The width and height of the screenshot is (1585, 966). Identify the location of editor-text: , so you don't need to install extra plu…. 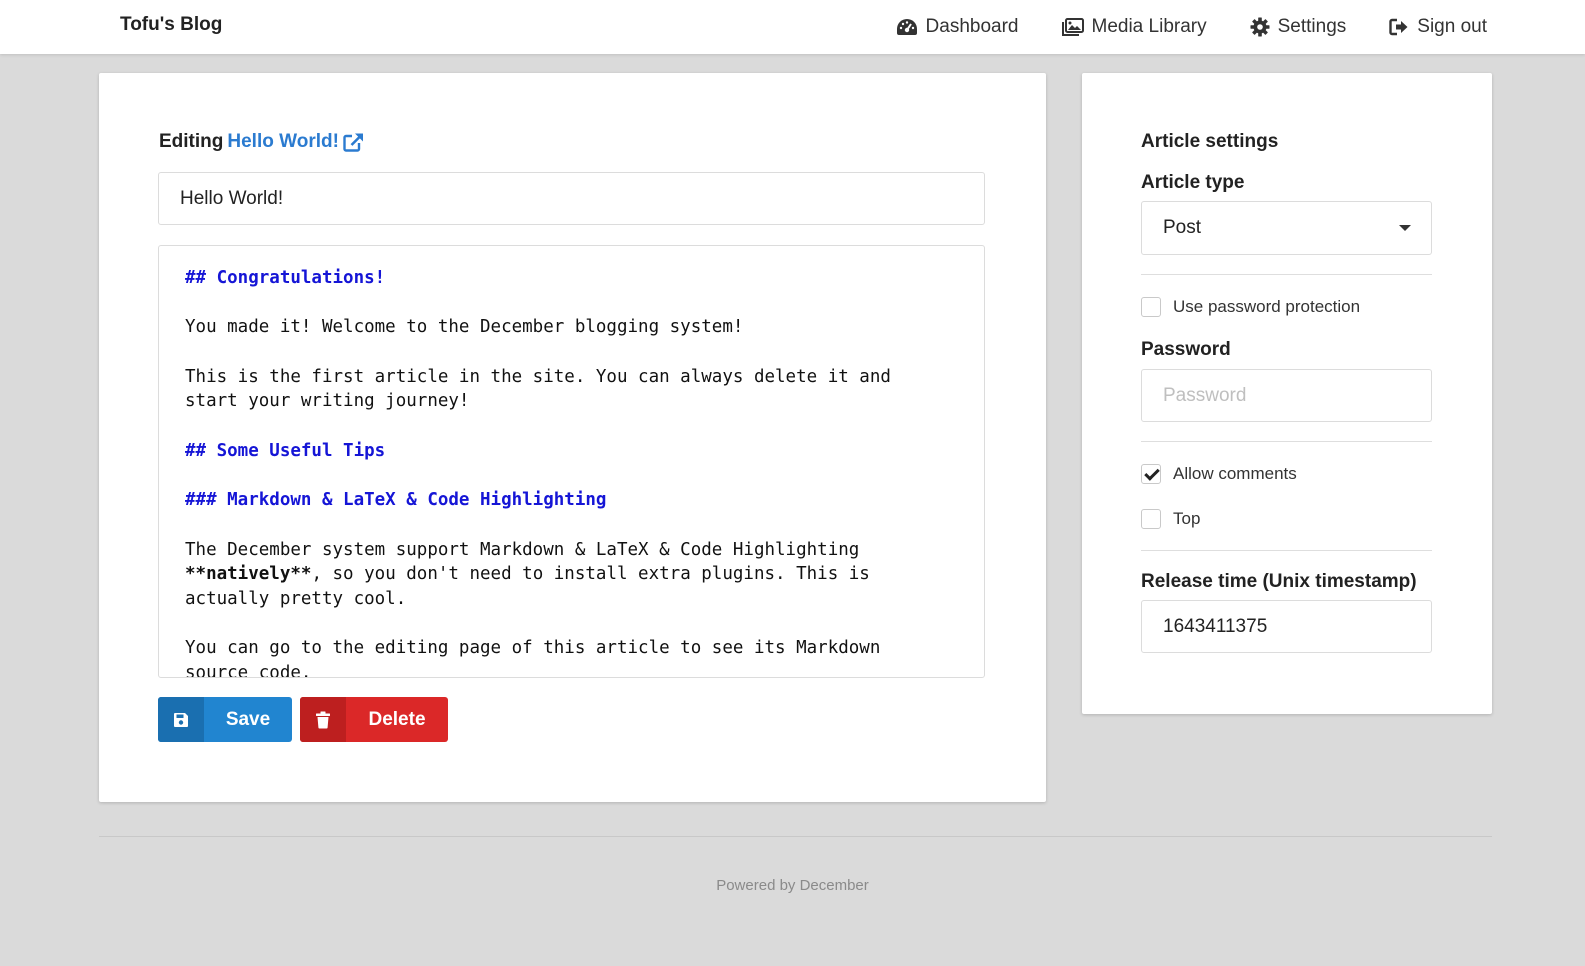
(590, 574).